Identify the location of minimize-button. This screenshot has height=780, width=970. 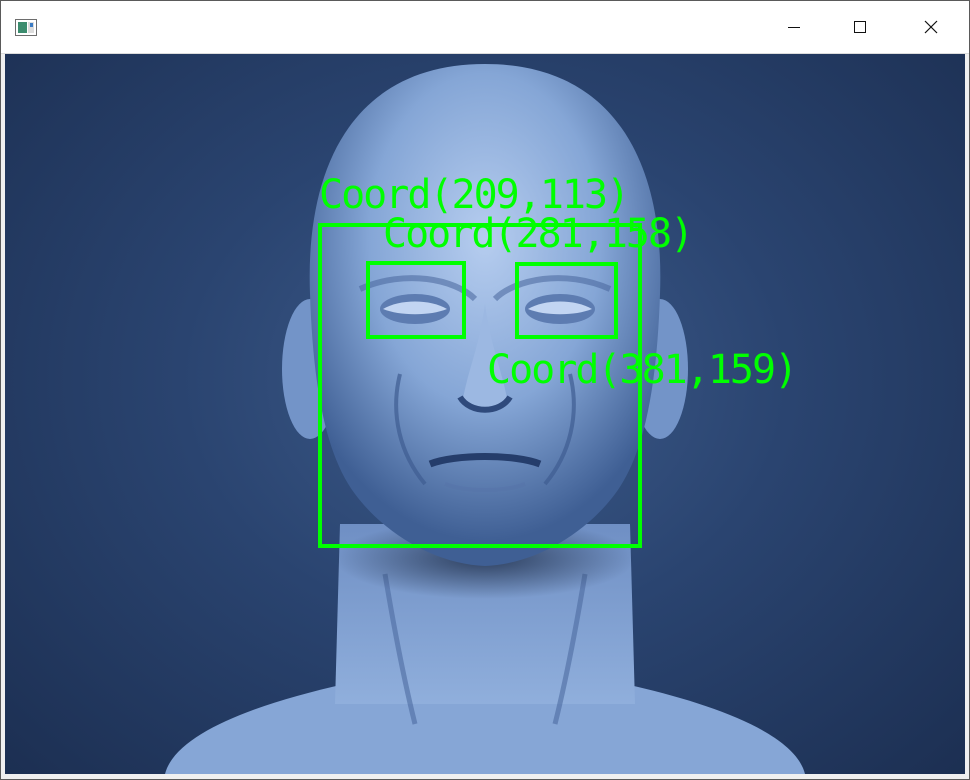
(794, 27).